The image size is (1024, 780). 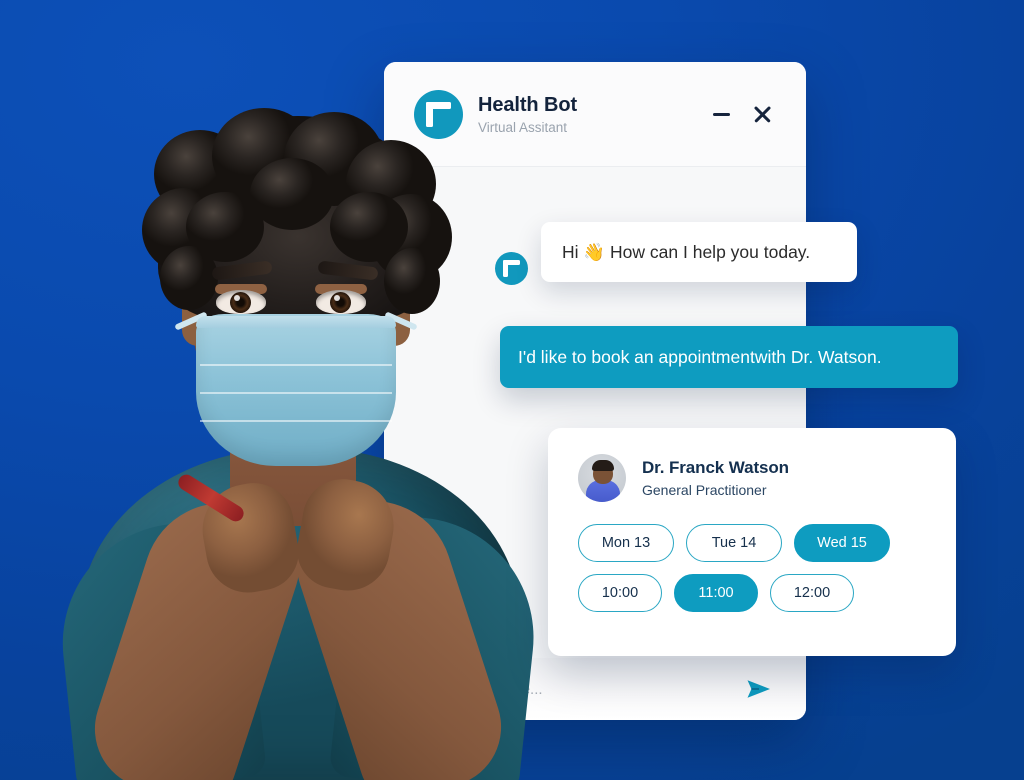 What do you see at coordinates (715, 478) in the screenshot?
I see `doctor-meta: Dr. Franck Watson General Practitioner` at bounding box center [715, 478].